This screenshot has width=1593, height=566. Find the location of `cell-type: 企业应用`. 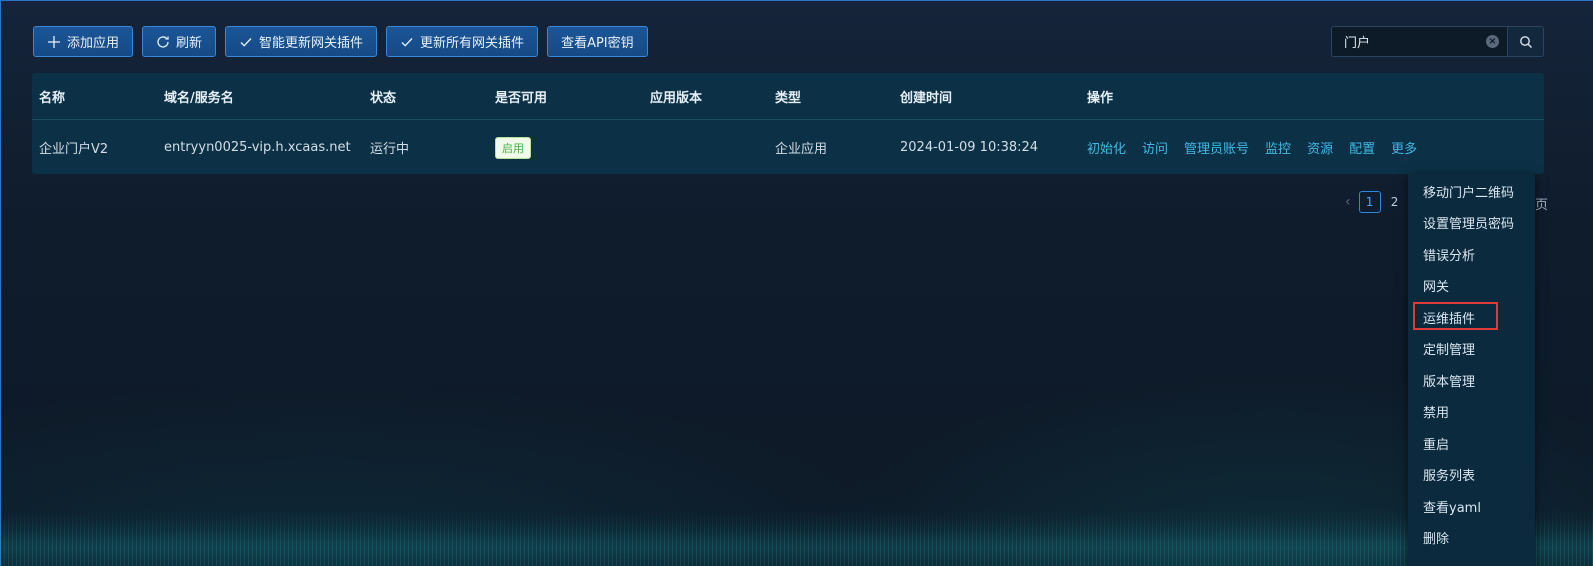

cell-type: 企业应用 is located at coordinates (801, 149).